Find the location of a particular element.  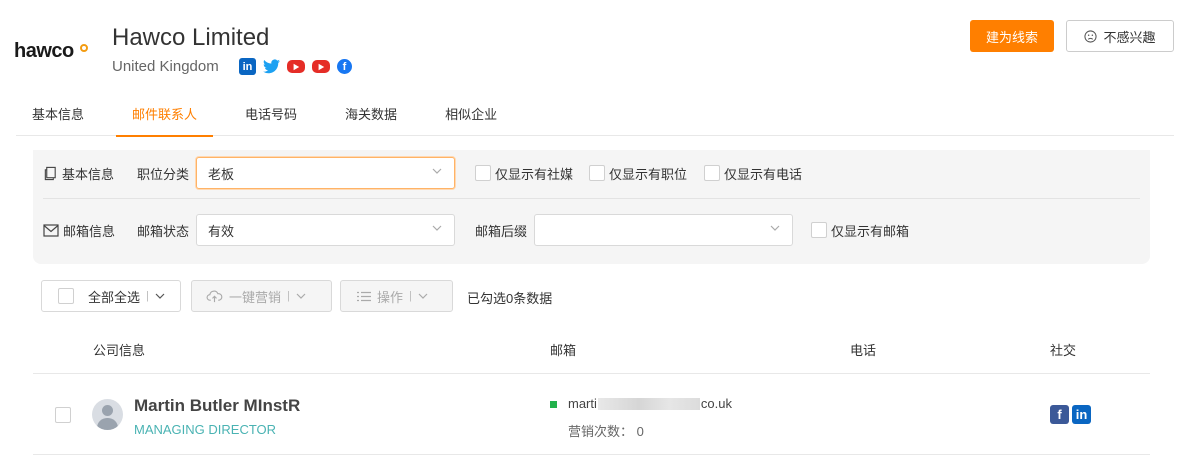

column-header-company: 公司信息 is located at coordinates (119, 350).